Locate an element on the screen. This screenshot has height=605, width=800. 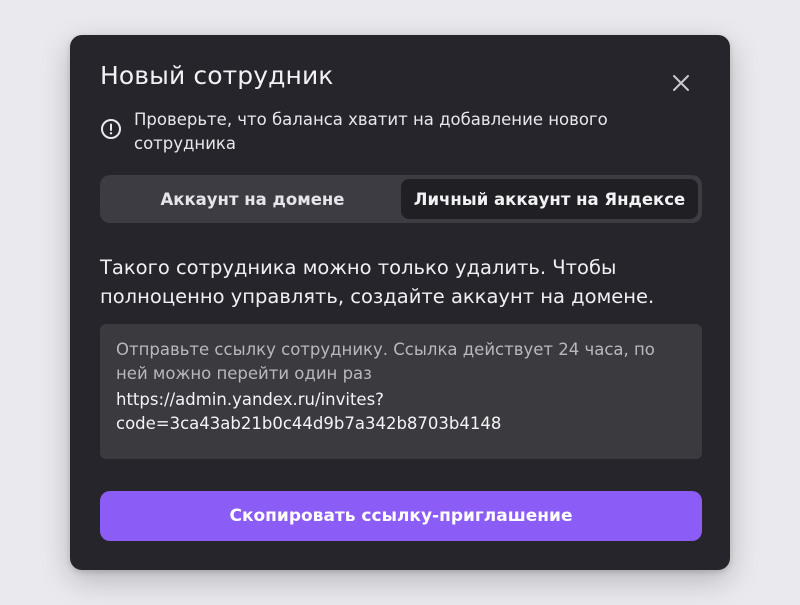
copy-invite-link-button: Скопировать ссылку-приглашение is located at coordinates (401, 516).